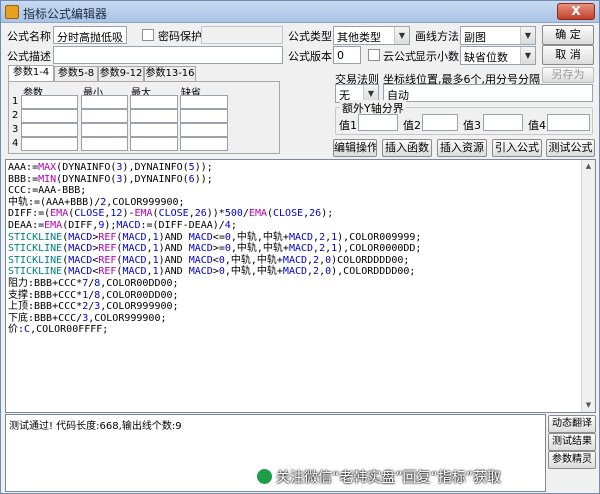 This screenshot has width=600, height=494. What do you see at coordinates (154, 144) in the screenshot?
I see `param-4-max` at bounding box center [154, 144].